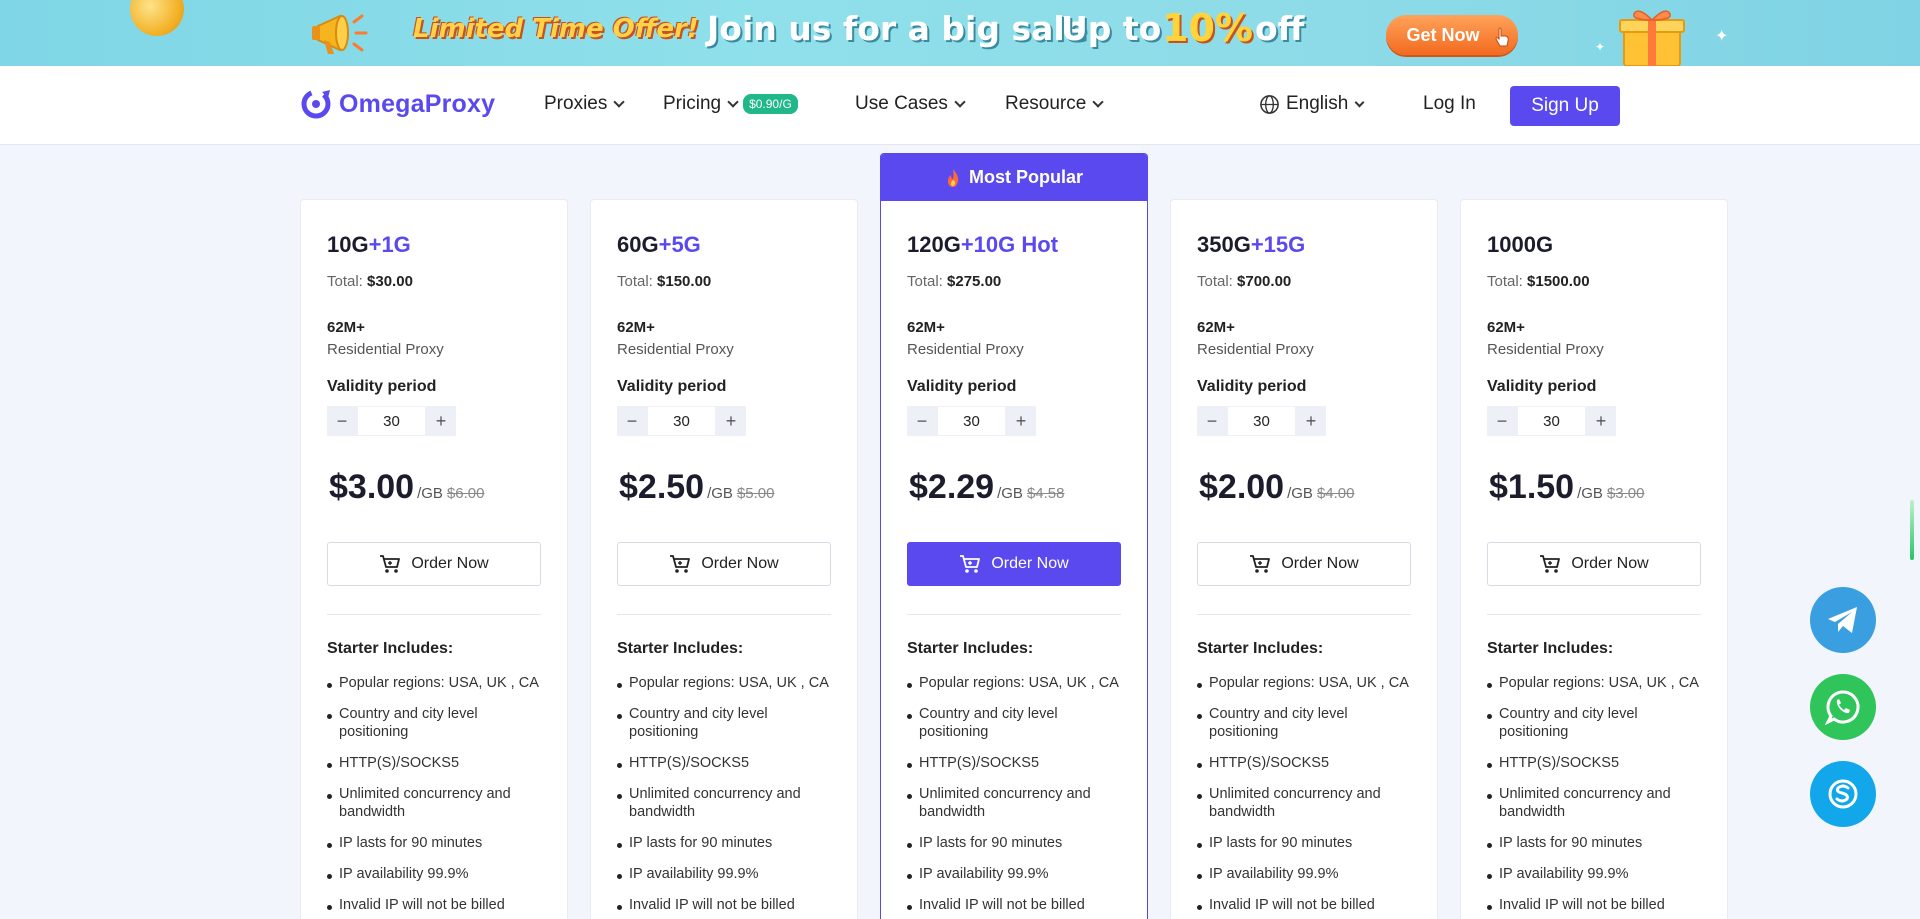 This screenshot has width=1920, height=919. What do you see at coordinates (755, 493) in the screenshot?
I see `original-price: $5.00` at bounding box center [755, 493].